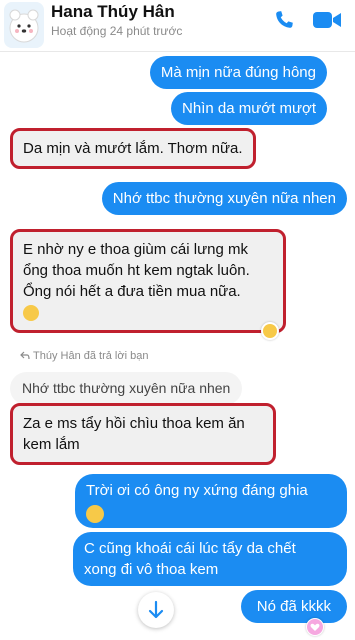 This screenshot has width=355, height=640. What do you see at coordinates (136, 270) in the screenshot?
I see `message-line: ổng thoa muốn ht kem ngtak luôn.` at bounding box center [136, 270].